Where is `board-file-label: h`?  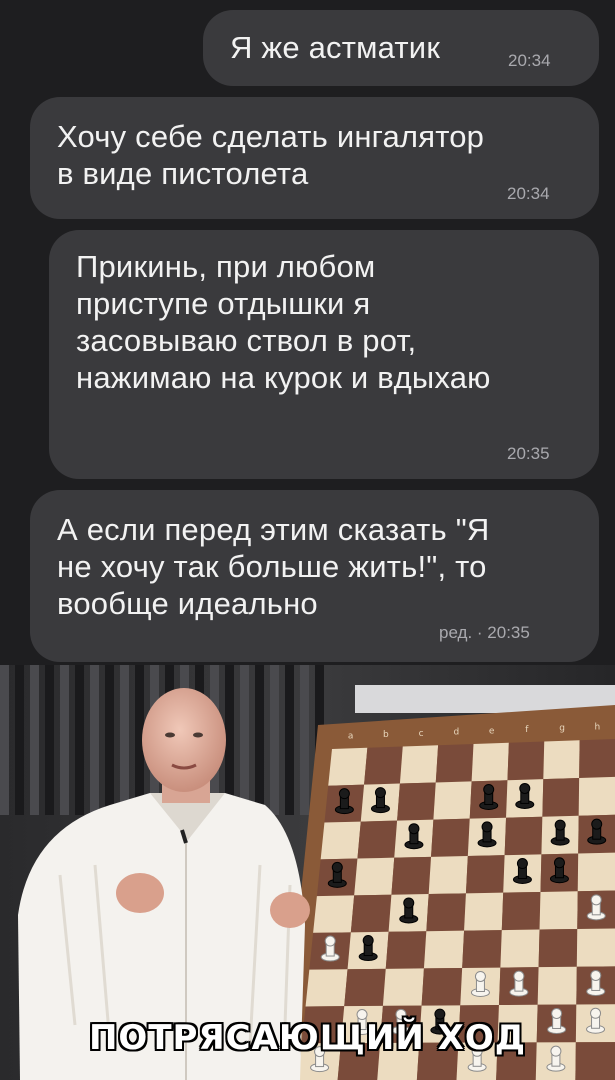
board-file-label: h is located at coordinates (598, 727).